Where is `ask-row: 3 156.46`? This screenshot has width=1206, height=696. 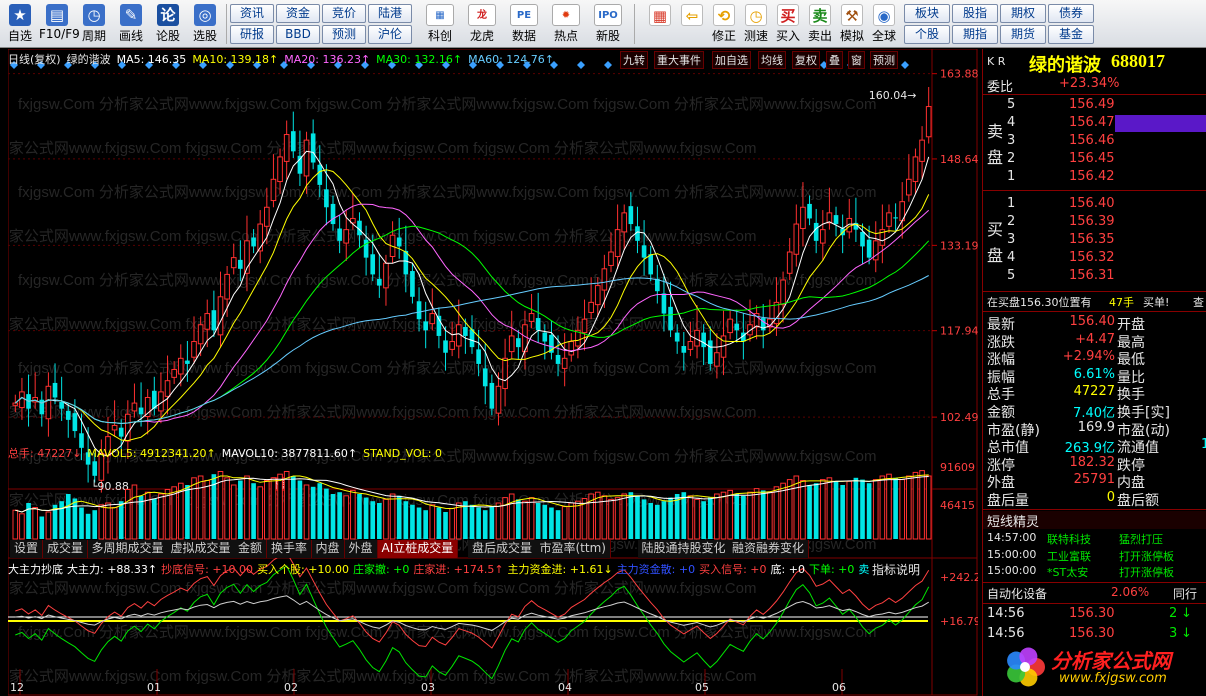
ask-row: 3 156.46 is located at coordinates (1094, 142).